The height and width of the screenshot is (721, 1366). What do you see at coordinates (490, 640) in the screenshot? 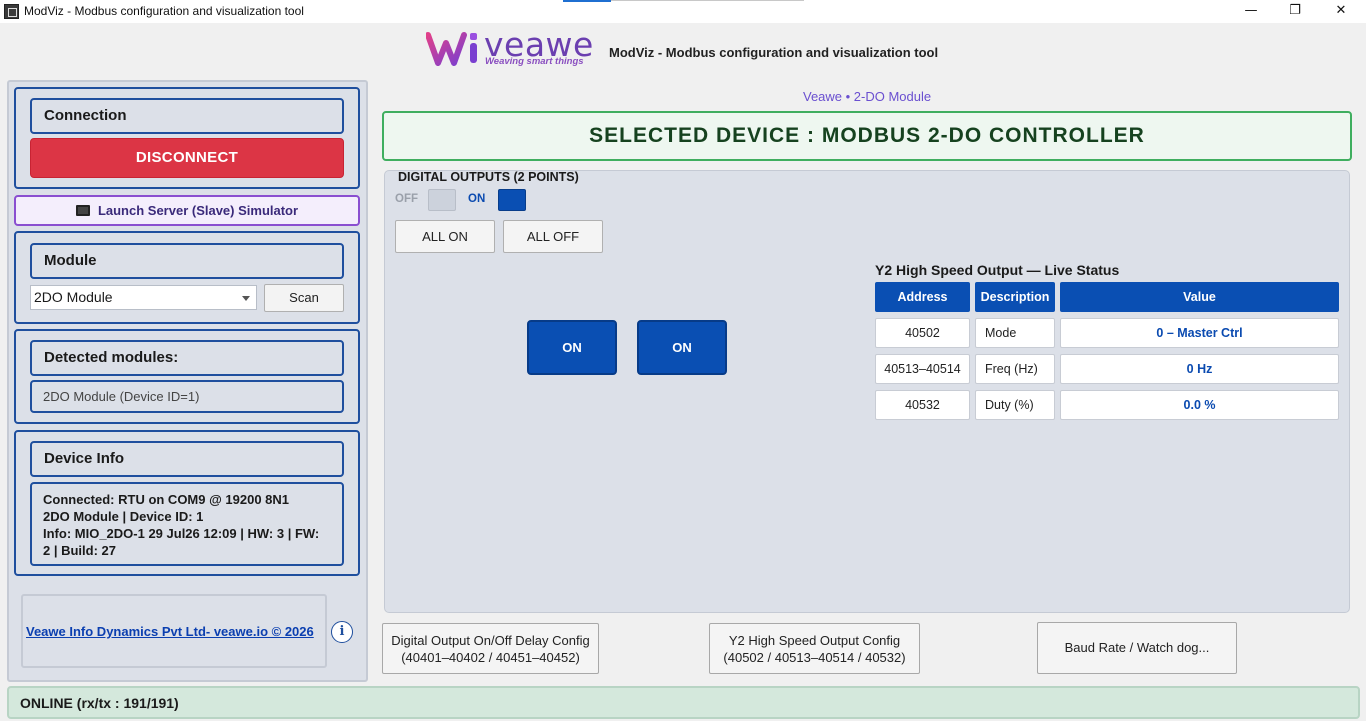
I see `delay-config-label: Digital Output On/Off Delay Config` at bounding box center [490, 640].